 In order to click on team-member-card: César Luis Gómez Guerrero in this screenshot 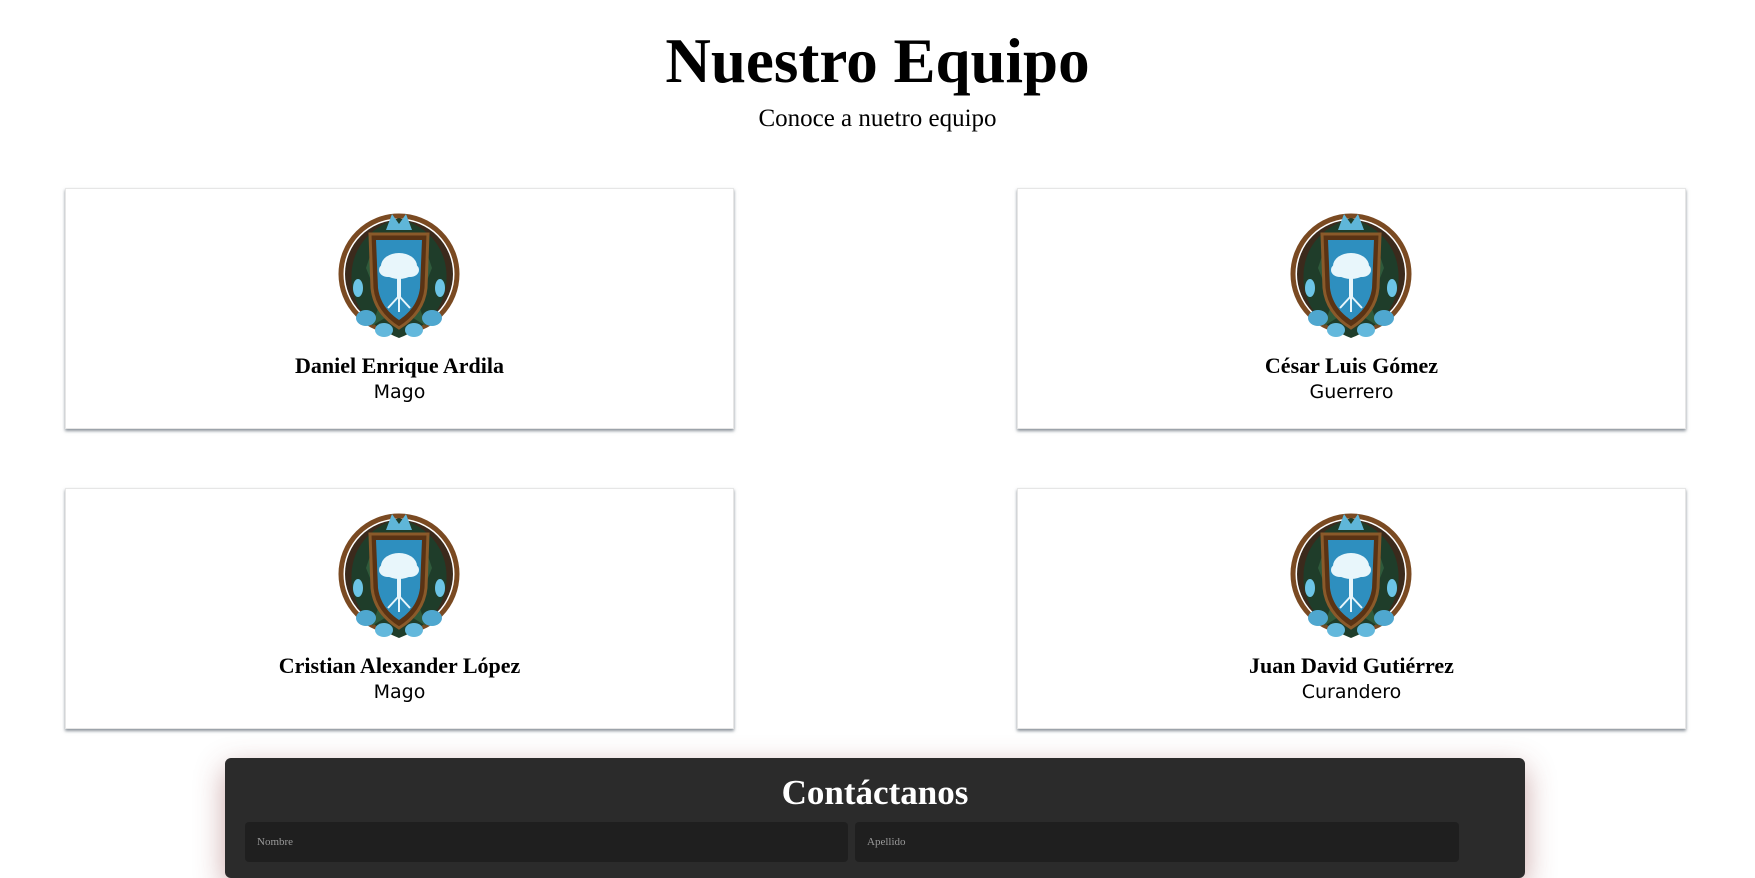, I will do `click(1351, 308)`.